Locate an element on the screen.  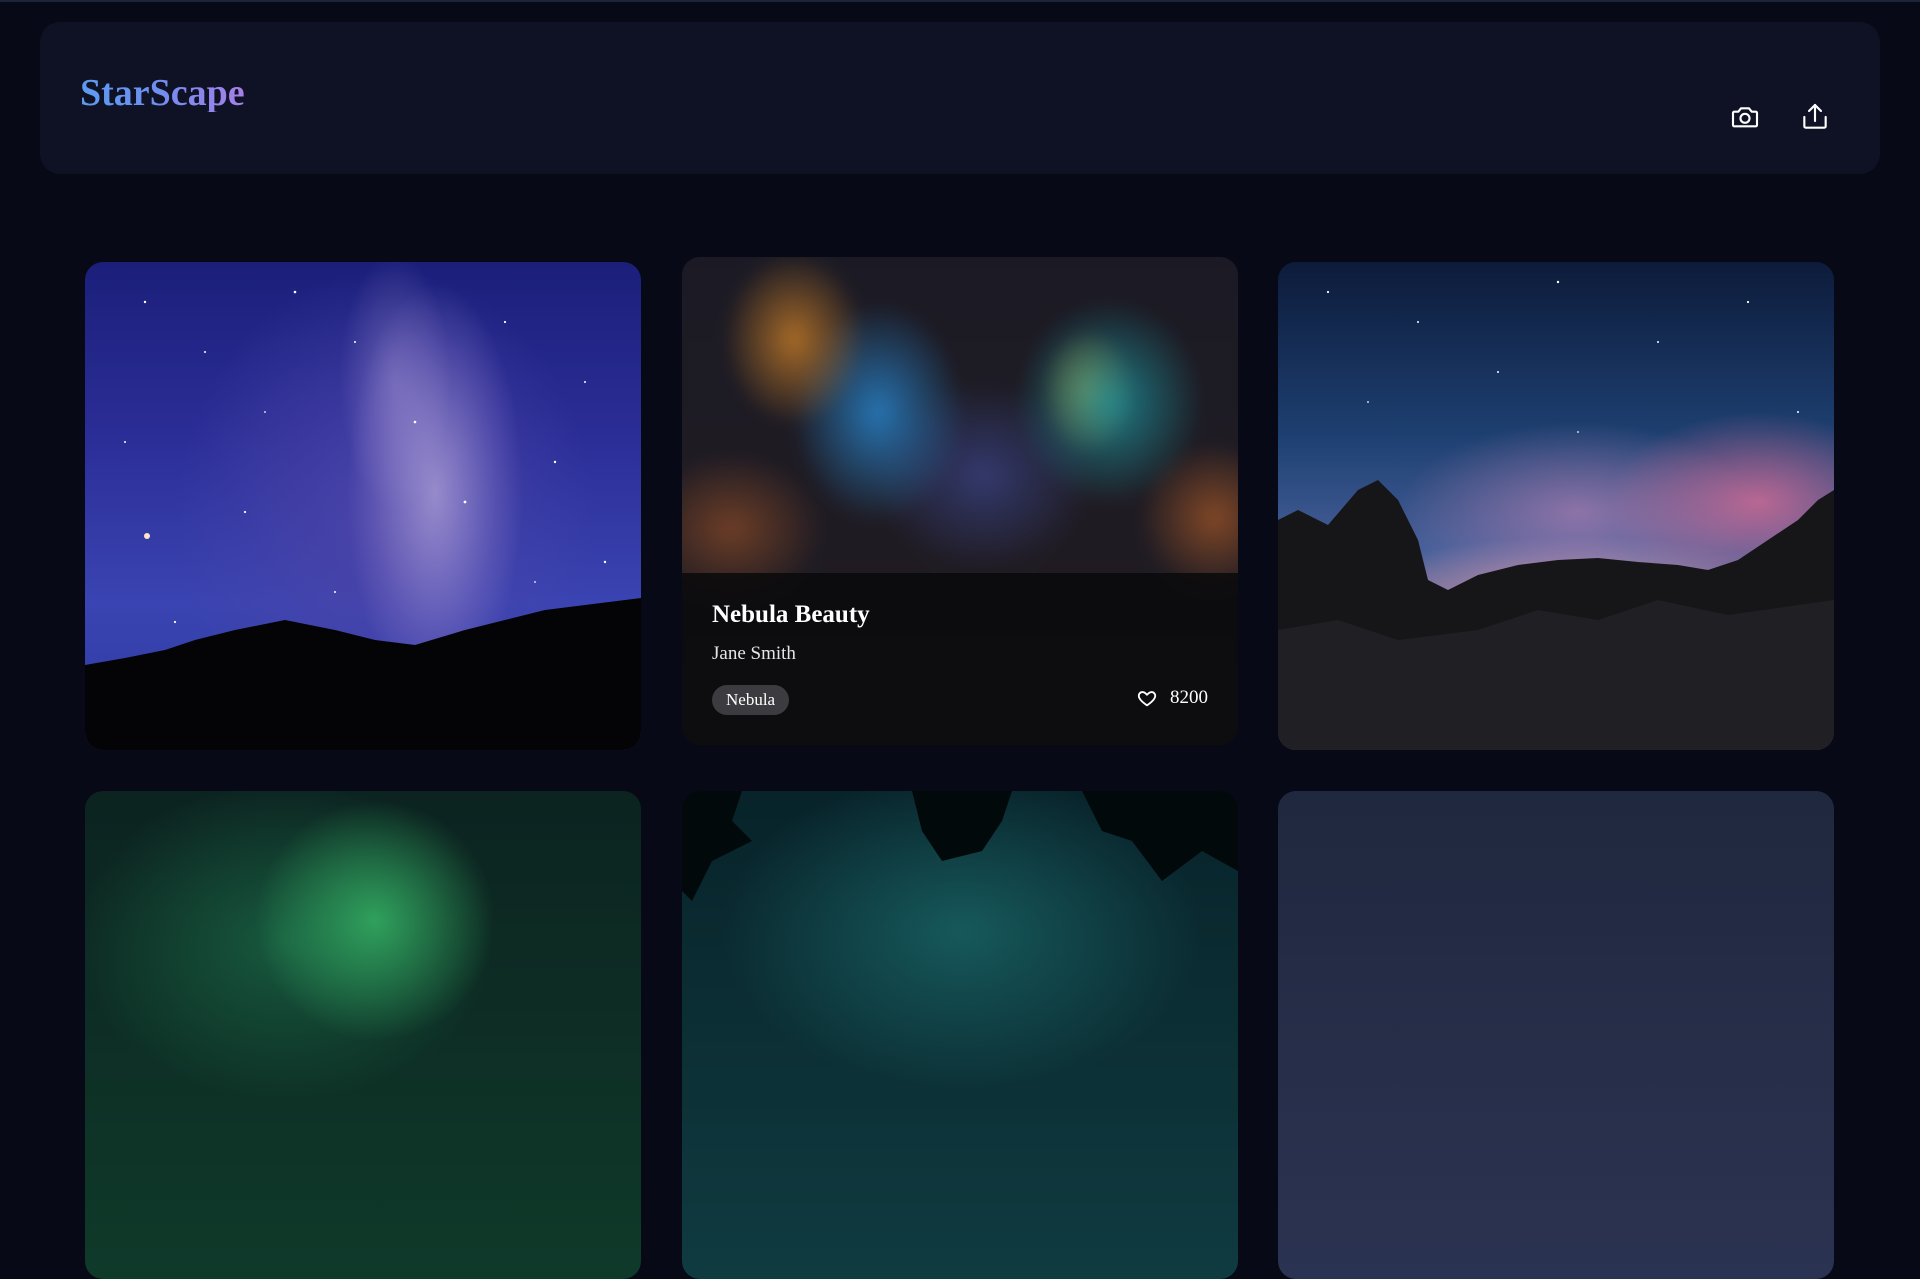
like-button: 8200 is located at coordinates (1172, 698).